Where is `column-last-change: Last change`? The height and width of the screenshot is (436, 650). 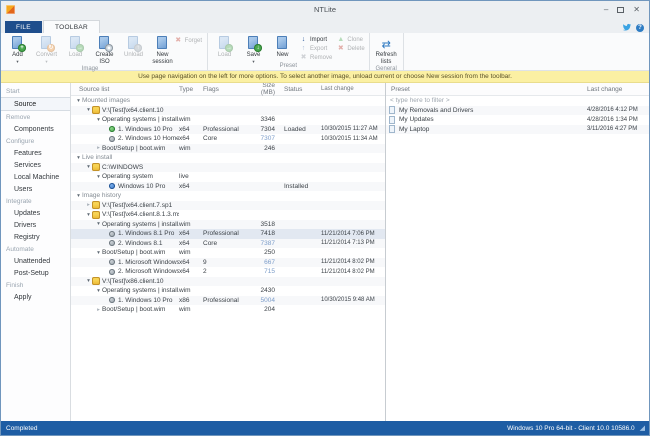
column-last-change: Last change is located at coordinates (353, 89).